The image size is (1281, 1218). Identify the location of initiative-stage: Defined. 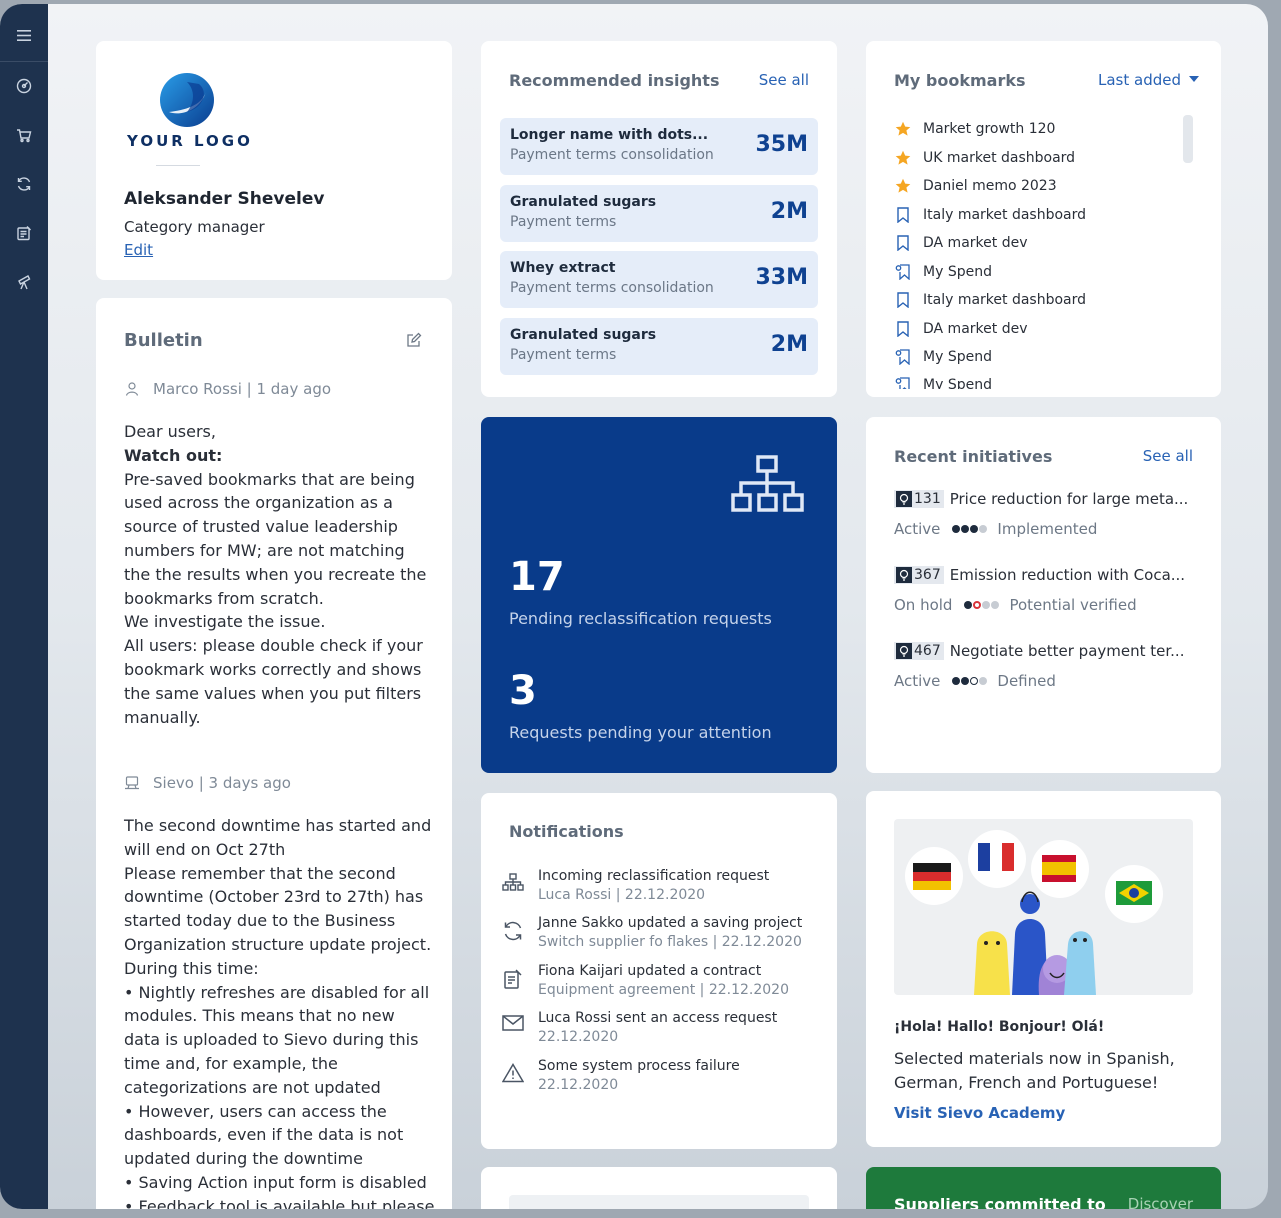
(1026, 681).